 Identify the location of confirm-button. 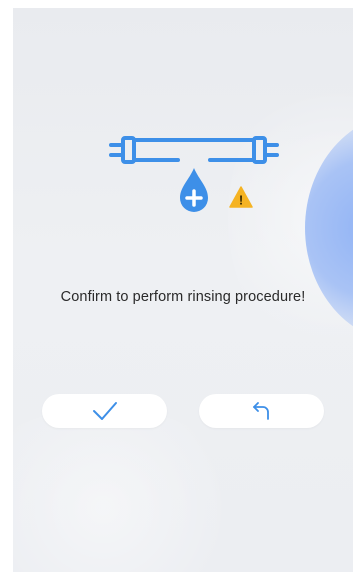
(104, 411).